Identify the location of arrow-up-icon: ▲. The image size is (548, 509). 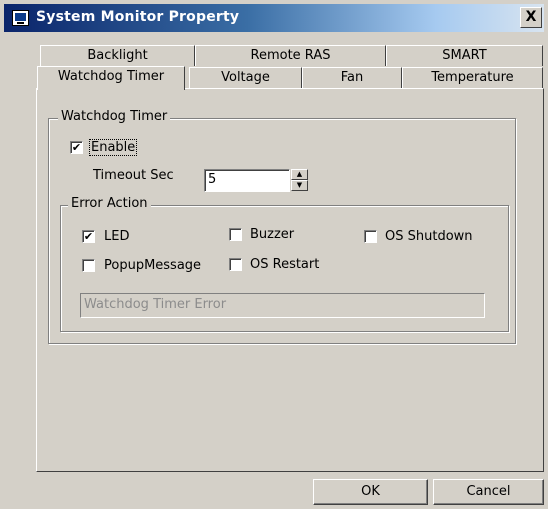
(299, 174).